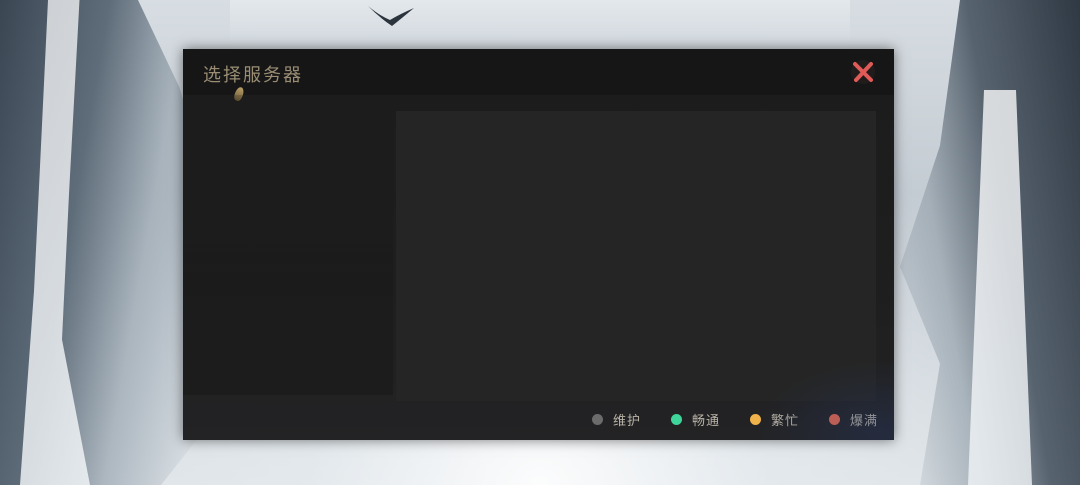 The image size is (1080, 485). What do you see at coordinates (391, 16) in the screenshot?
I see `bird-icon` at bounding box center [391, 16].